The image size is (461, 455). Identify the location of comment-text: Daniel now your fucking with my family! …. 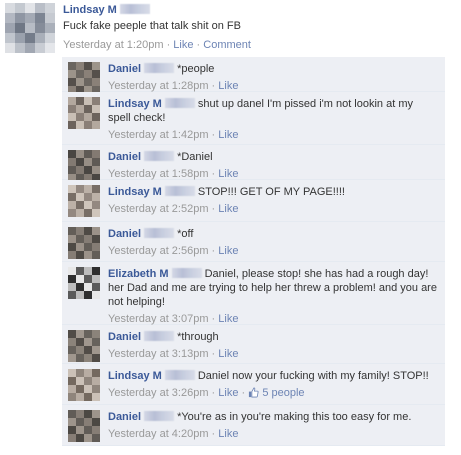
(313, 376).